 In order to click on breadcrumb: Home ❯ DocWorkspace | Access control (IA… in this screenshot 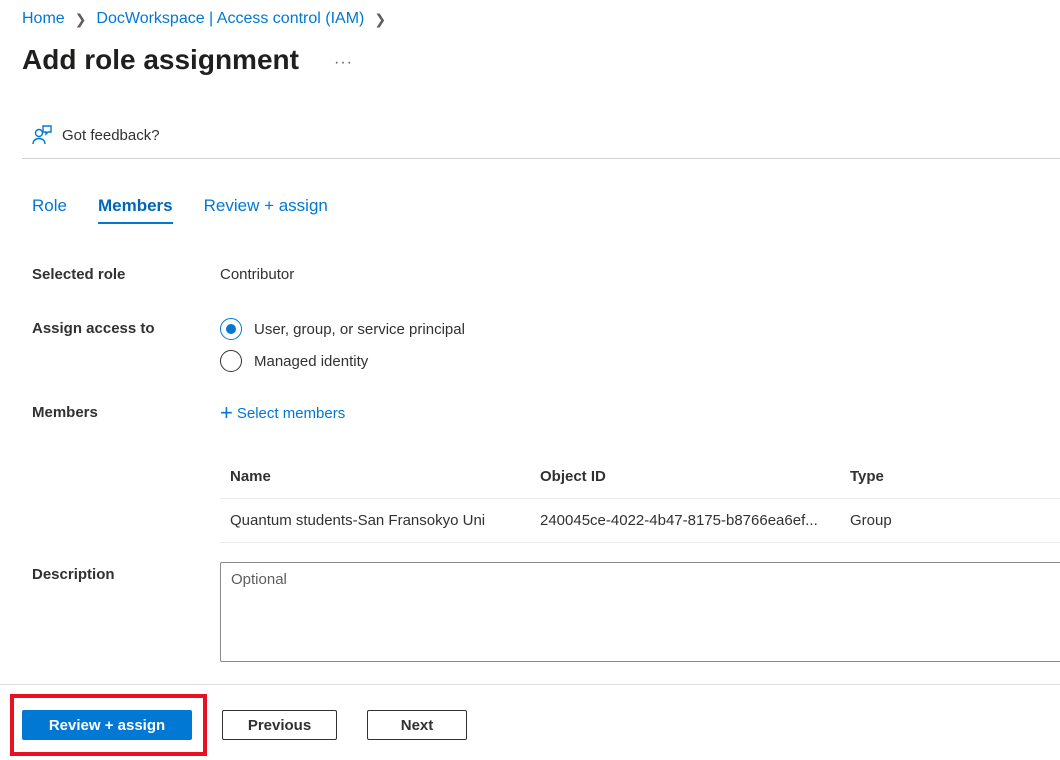, I will do `click(209, 19)`.